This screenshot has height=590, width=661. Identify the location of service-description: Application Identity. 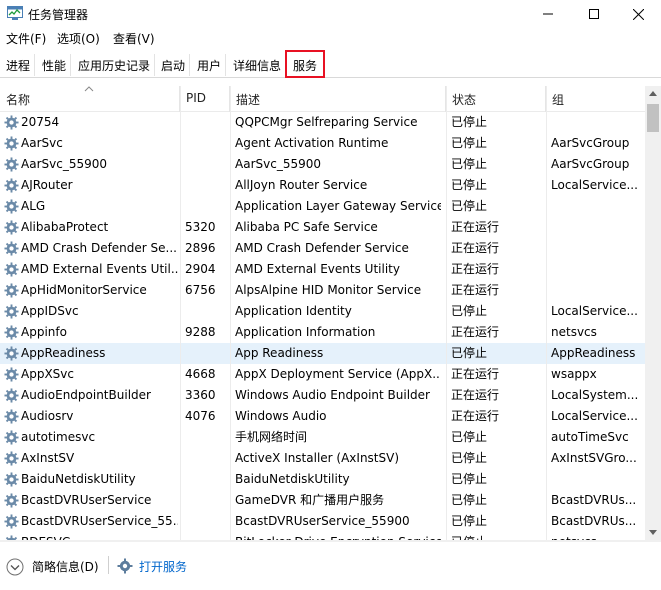
(293, 311).